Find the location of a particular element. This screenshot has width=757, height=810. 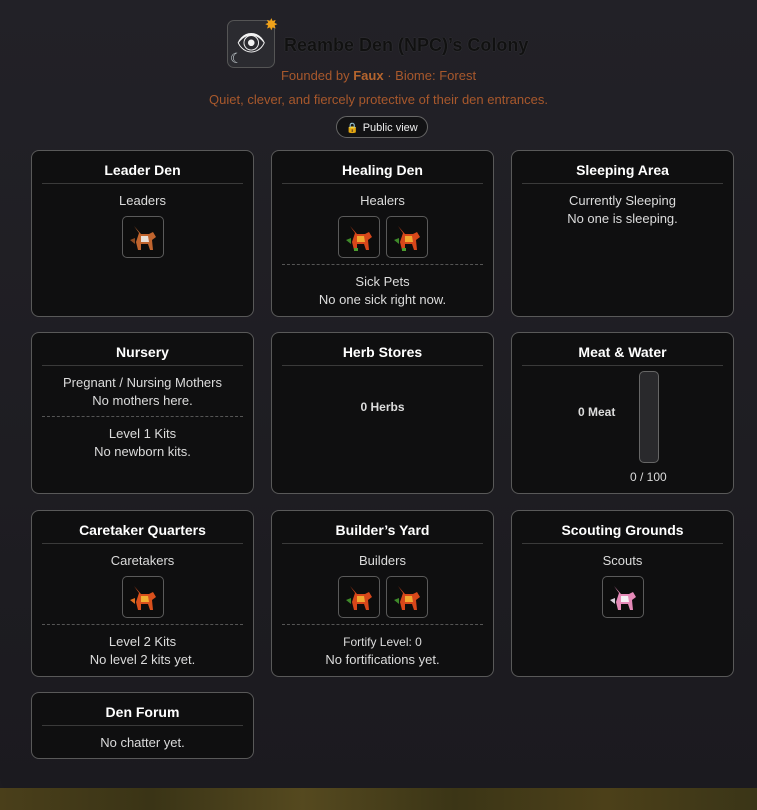

den-forum-card: Den Forum No chatter yet. is located at coordinates (142, 725).